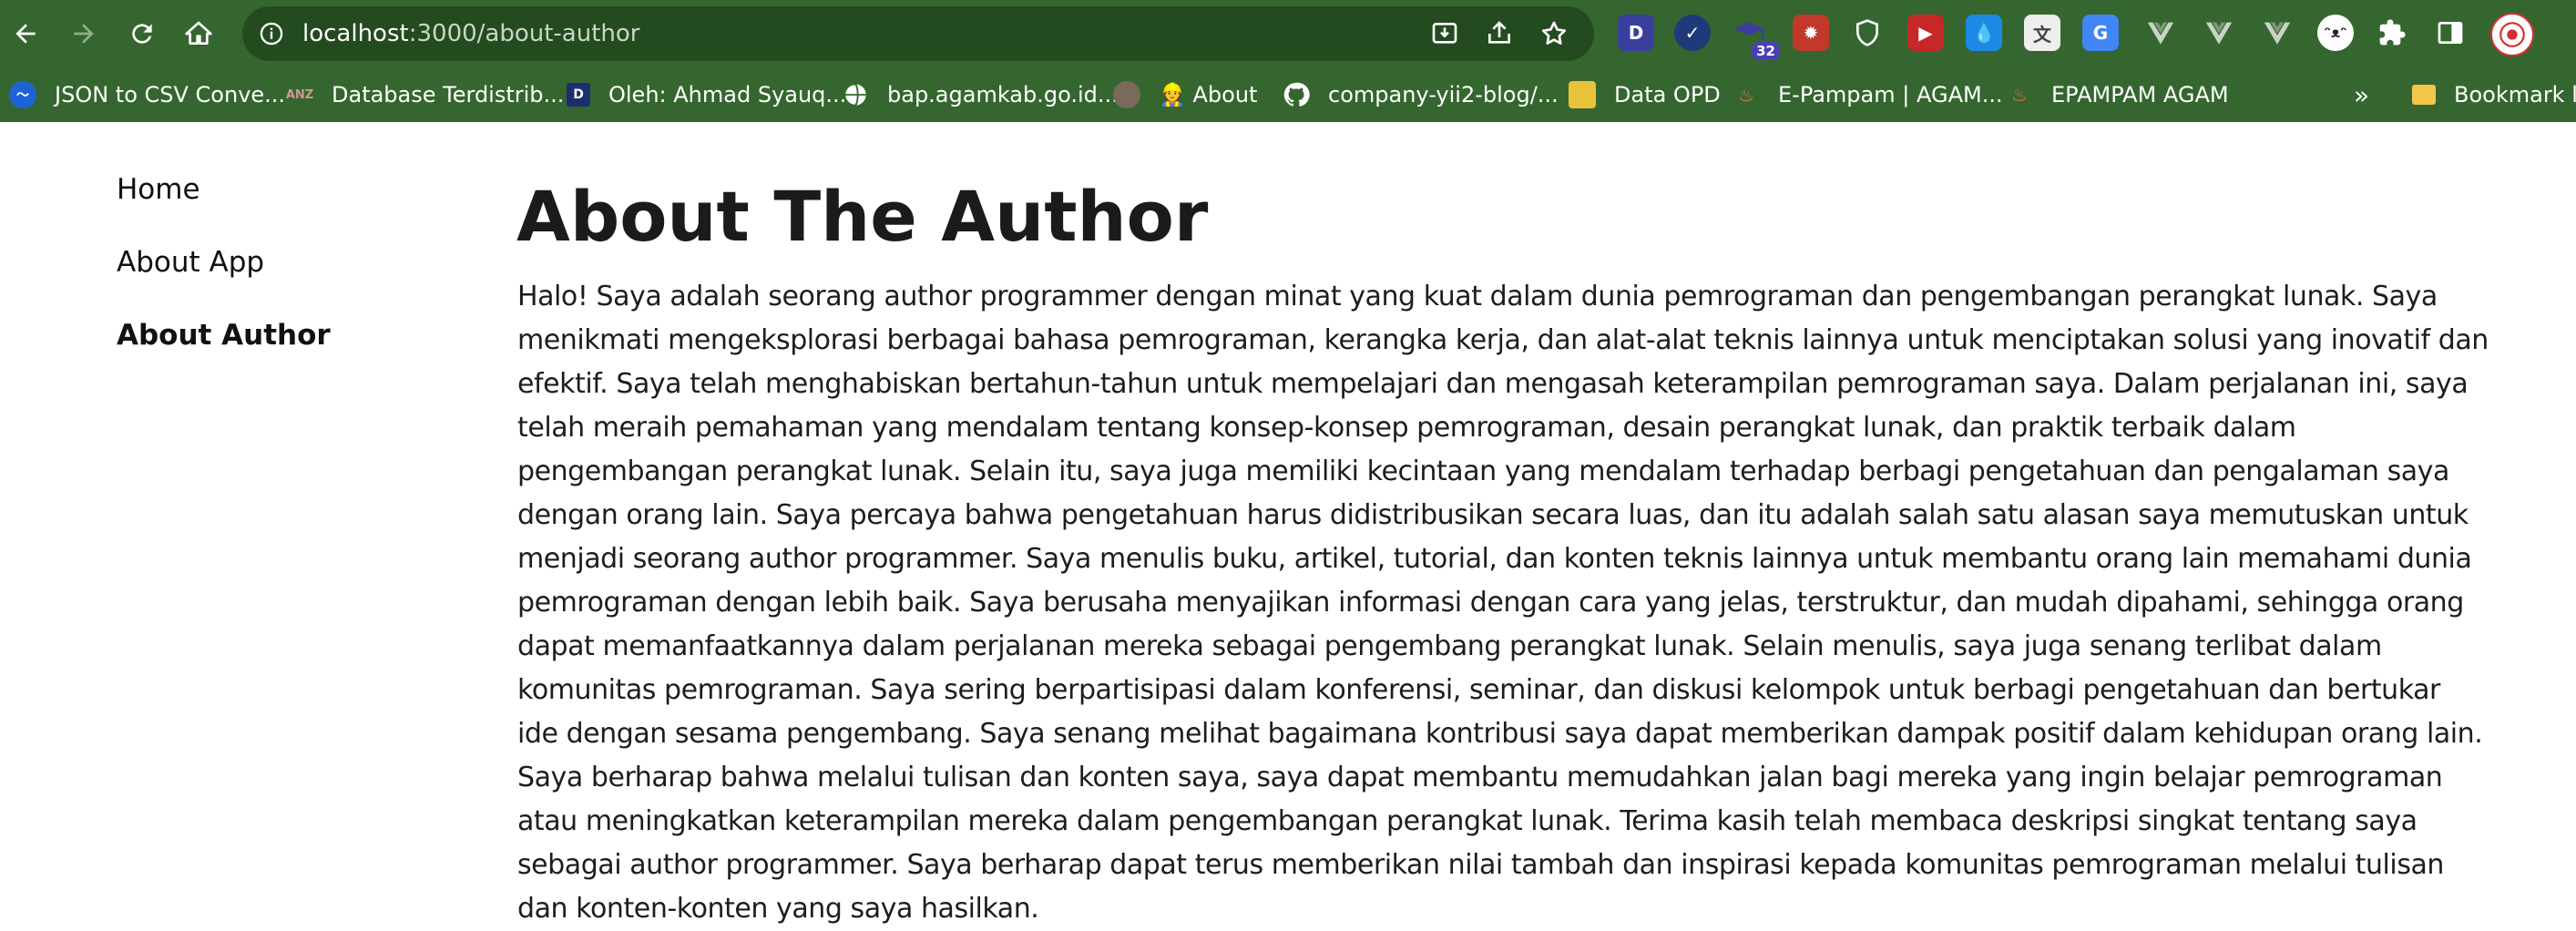  Describe the element at coordinates (22, 94) in the screenshot. I see `wave-icon: 〜` at that location.